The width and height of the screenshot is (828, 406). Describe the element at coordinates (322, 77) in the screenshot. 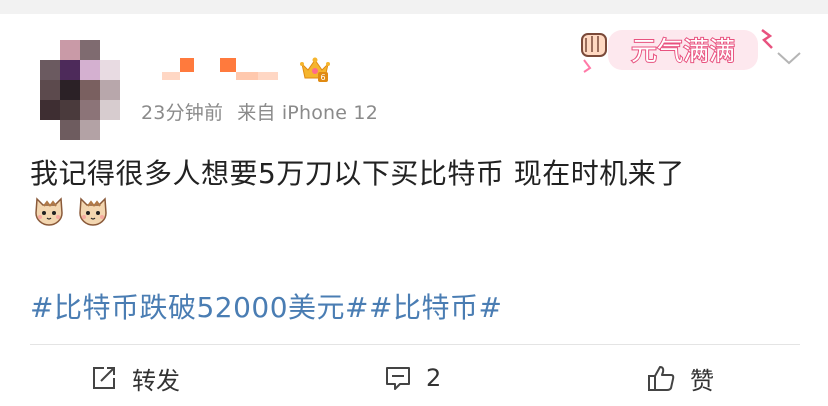

I see `badge-level: 6` at that location.